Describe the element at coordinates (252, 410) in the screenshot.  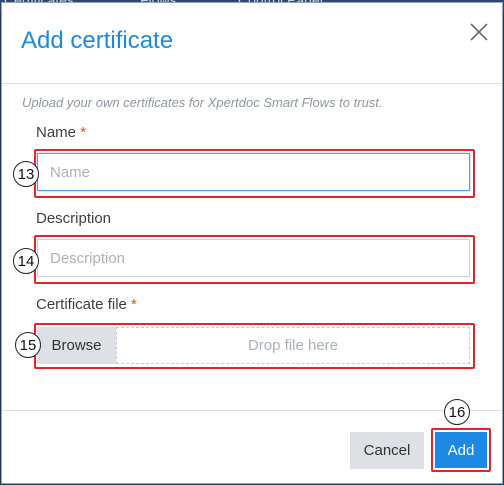
I see `footer-divider` at that location.